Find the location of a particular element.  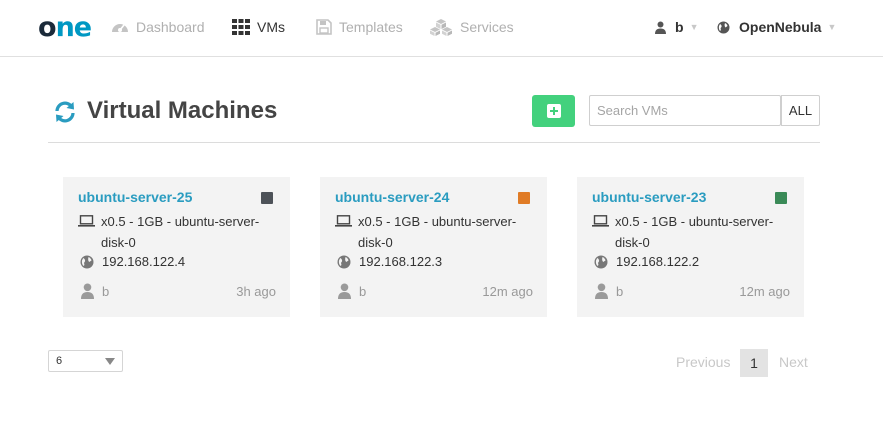

chevron-down-icon is located at coordinates (110, 361).